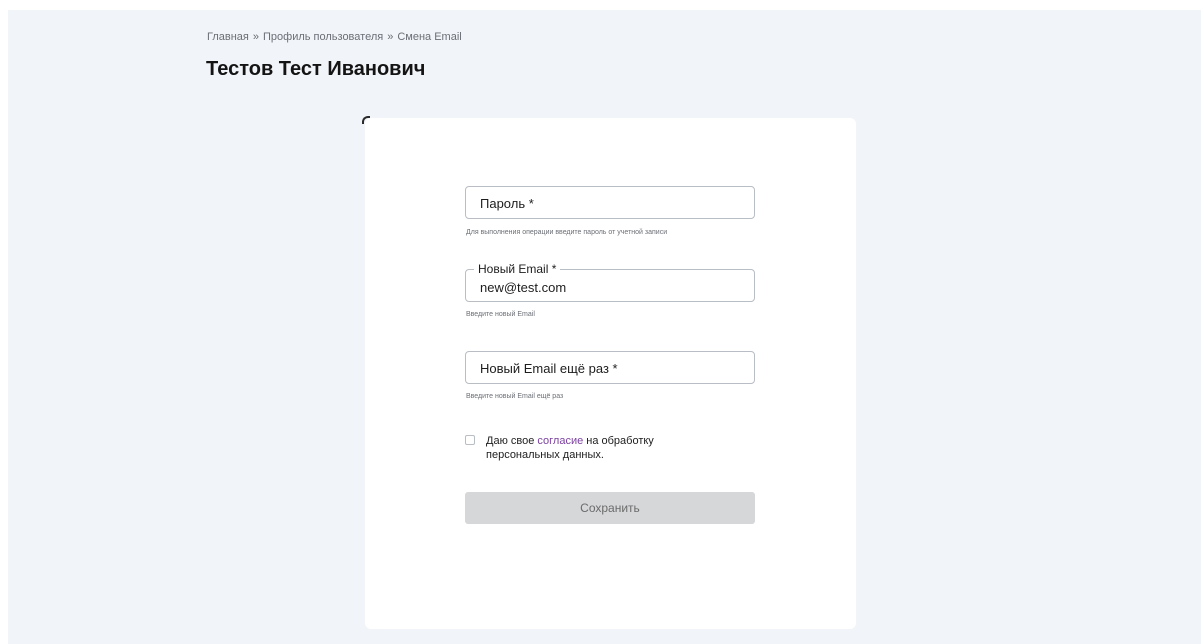 This screenshot has width=1201, height=644. I want to click on new-email-hint: Введите новый Email, so click(500, 314).